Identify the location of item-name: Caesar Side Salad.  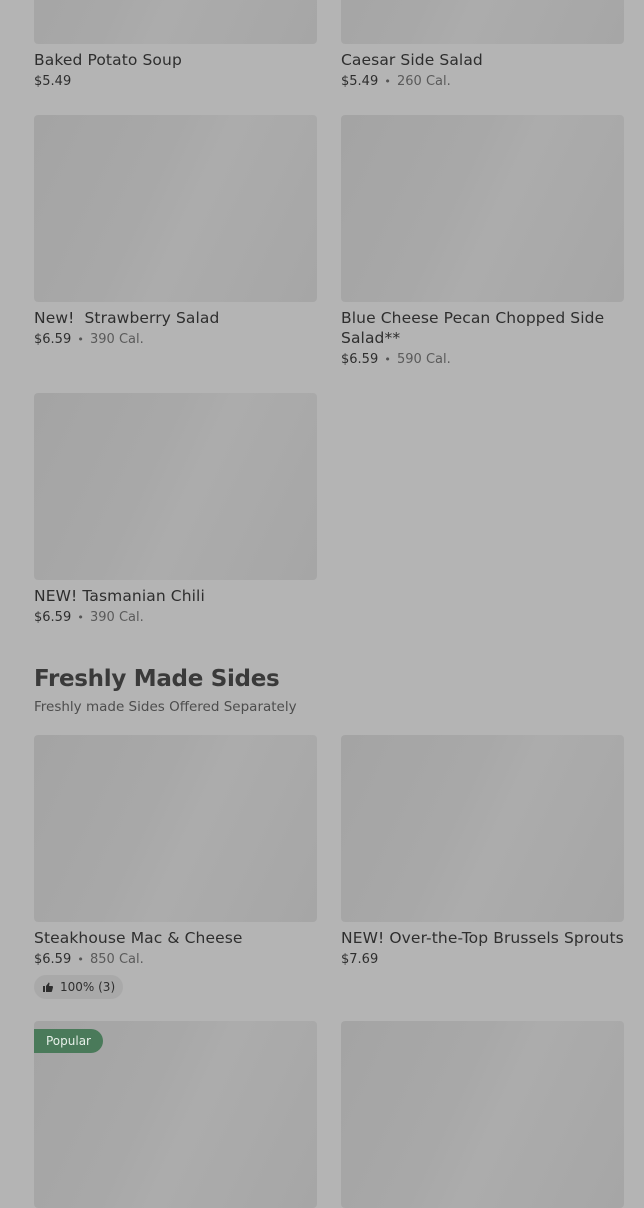
(412, 60).